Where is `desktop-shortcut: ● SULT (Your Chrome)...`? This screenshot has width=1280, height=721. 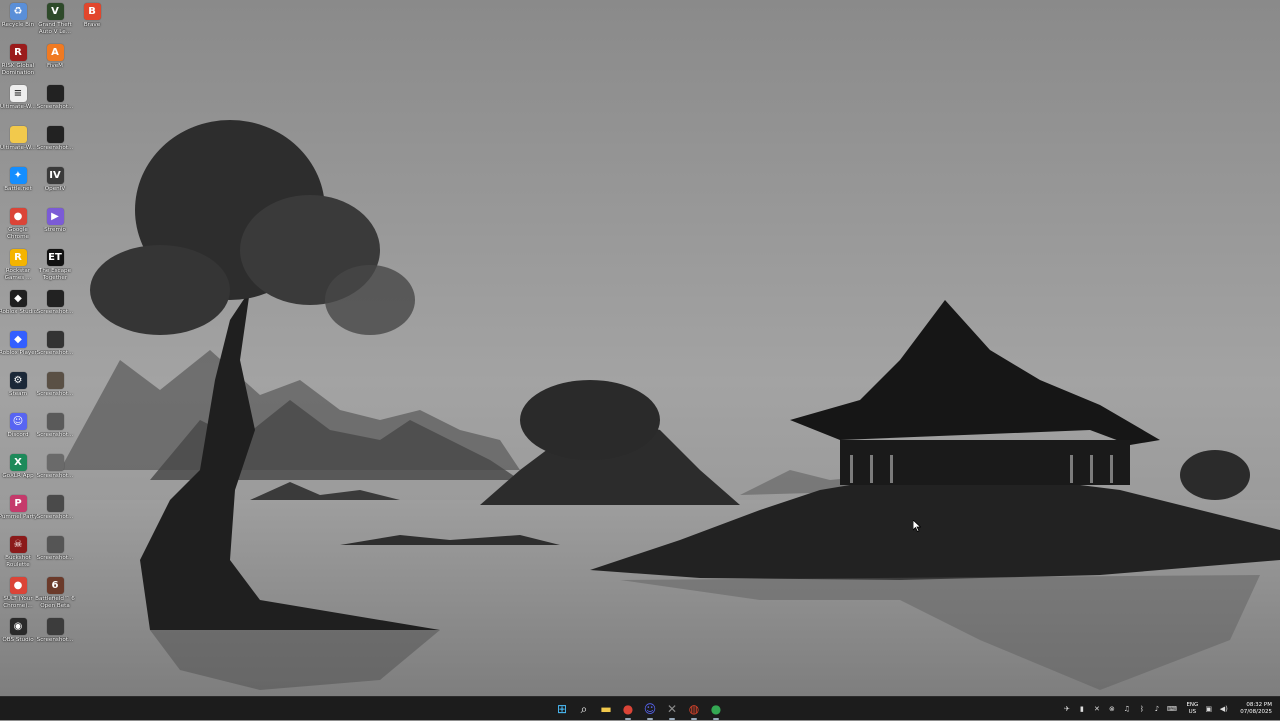
desktop-shortcut: ● SULT (Your Chrome)... is located at coordinates (18, 594).